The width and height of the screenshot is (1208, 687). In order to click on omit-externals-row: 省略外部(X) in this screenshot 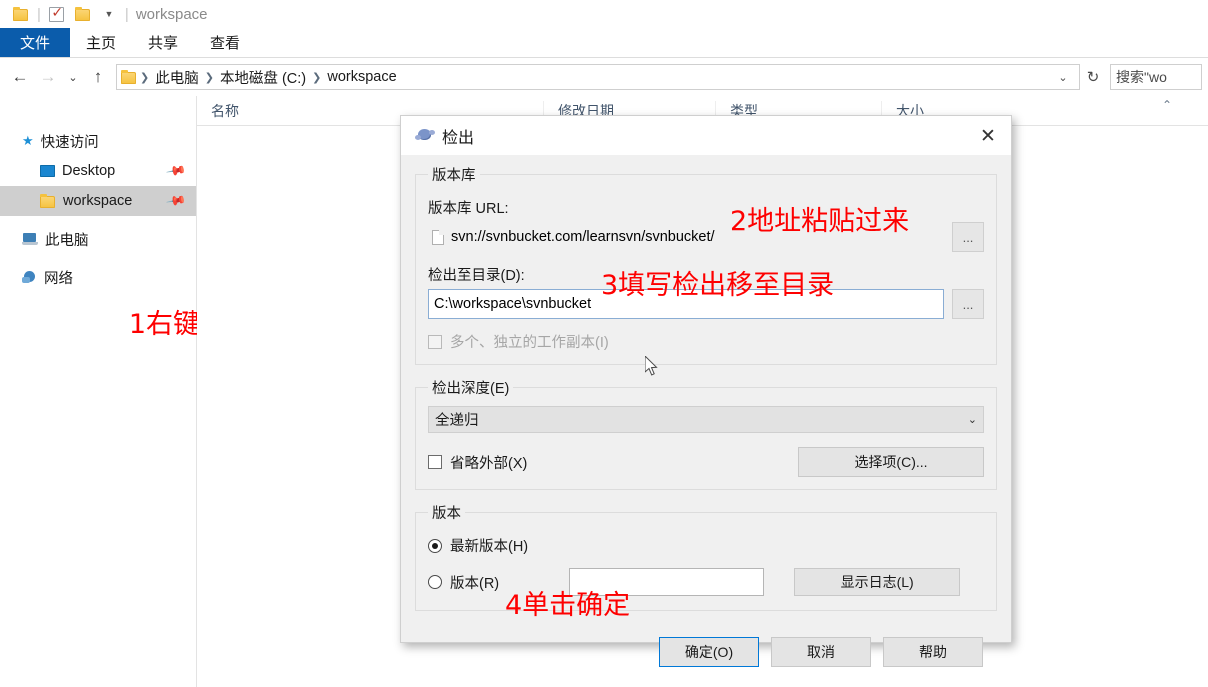, I will do `click(477, 462)`.